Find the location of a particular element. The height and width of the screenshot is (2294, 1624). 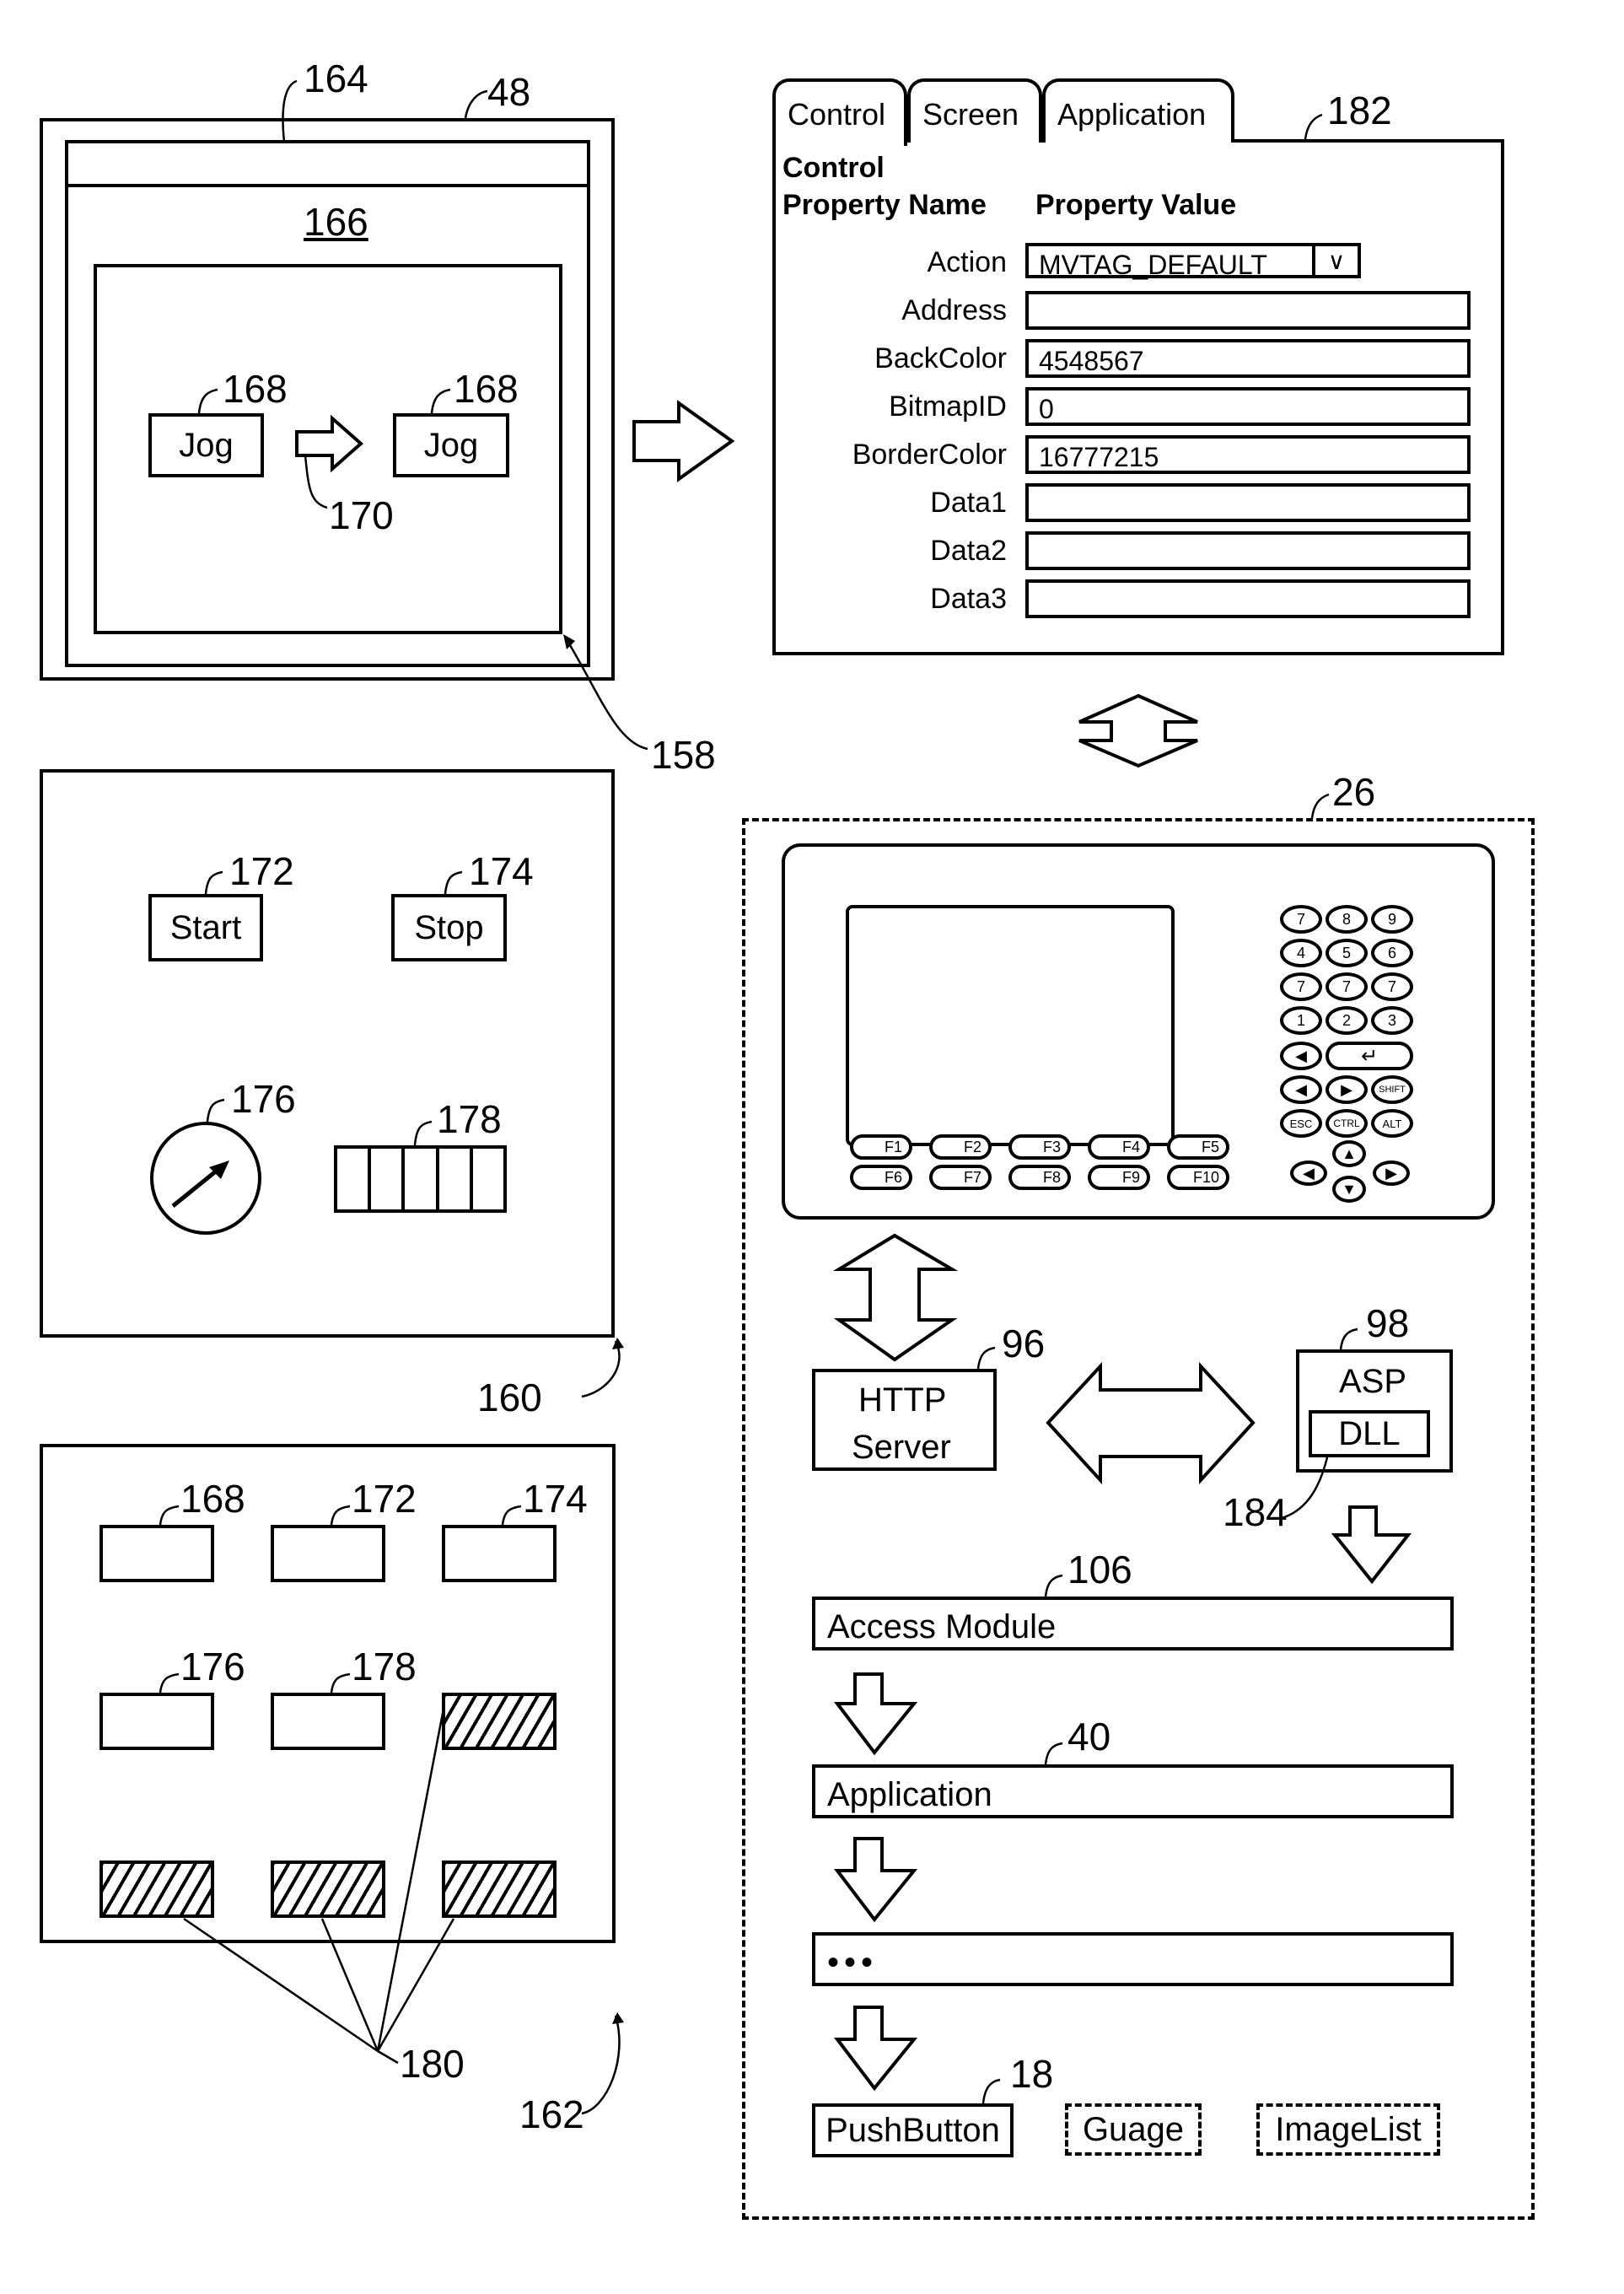

function-key: F2 is located at coordinates (960, 1147).